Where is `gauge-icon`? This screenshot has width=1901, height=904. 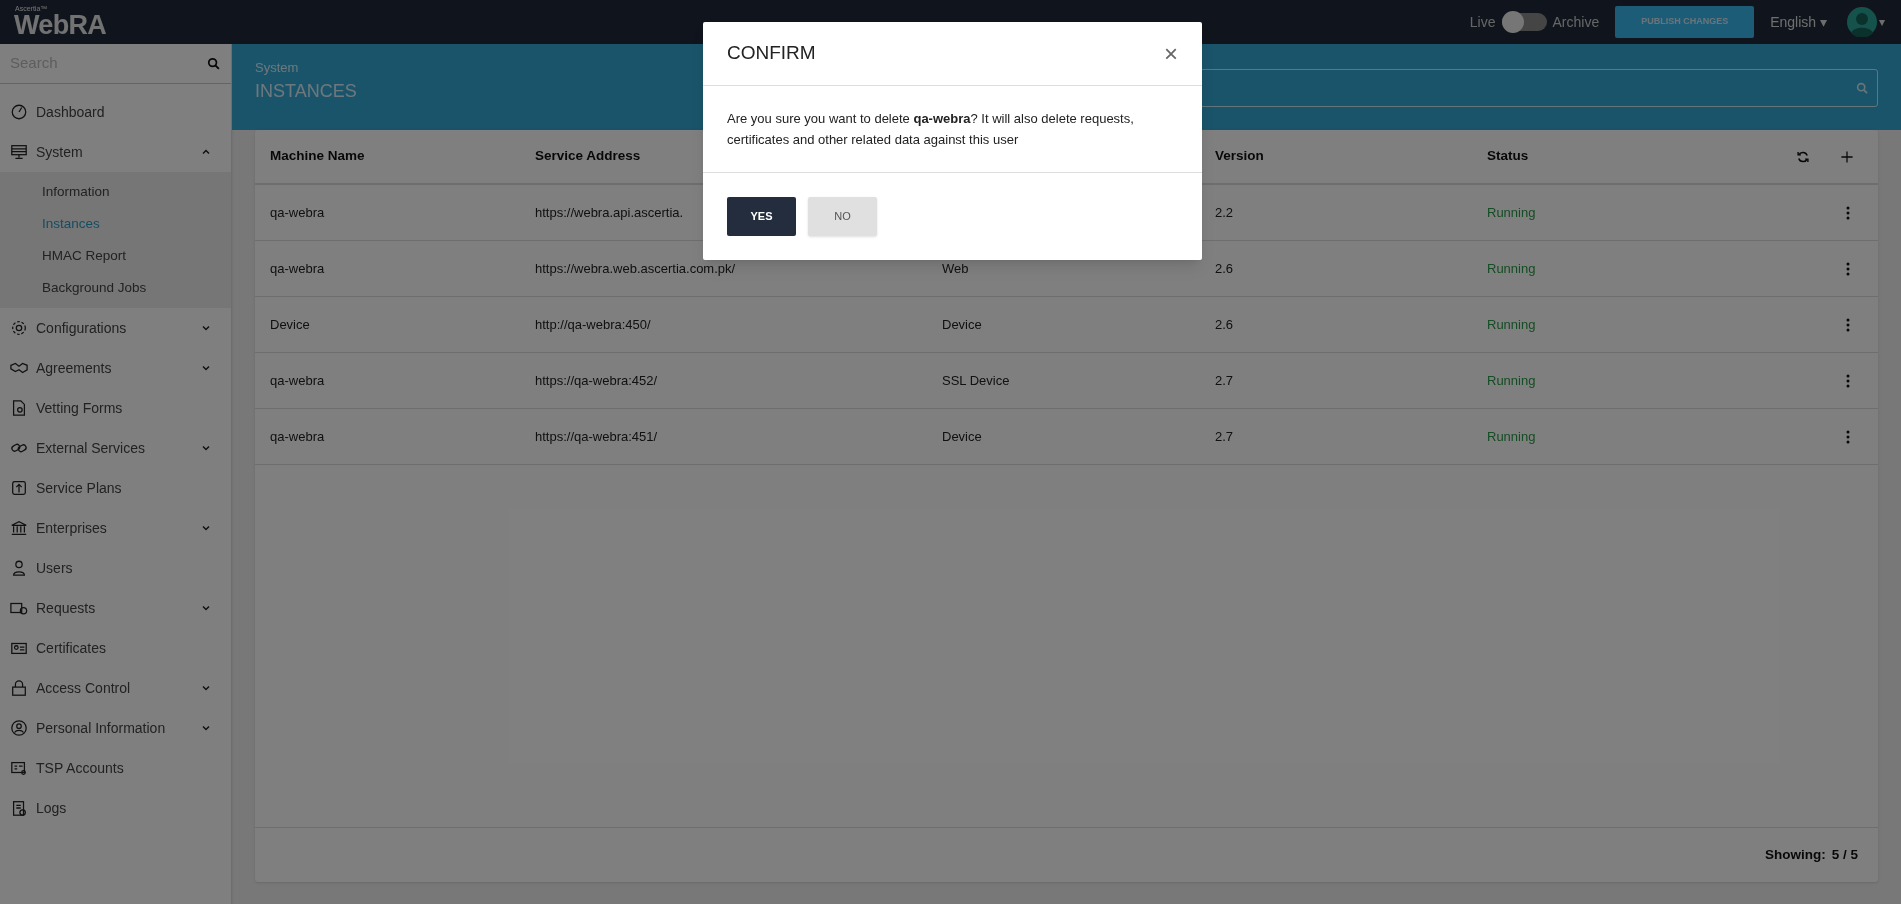 gauge-icon is located at coordinates (19, 112).